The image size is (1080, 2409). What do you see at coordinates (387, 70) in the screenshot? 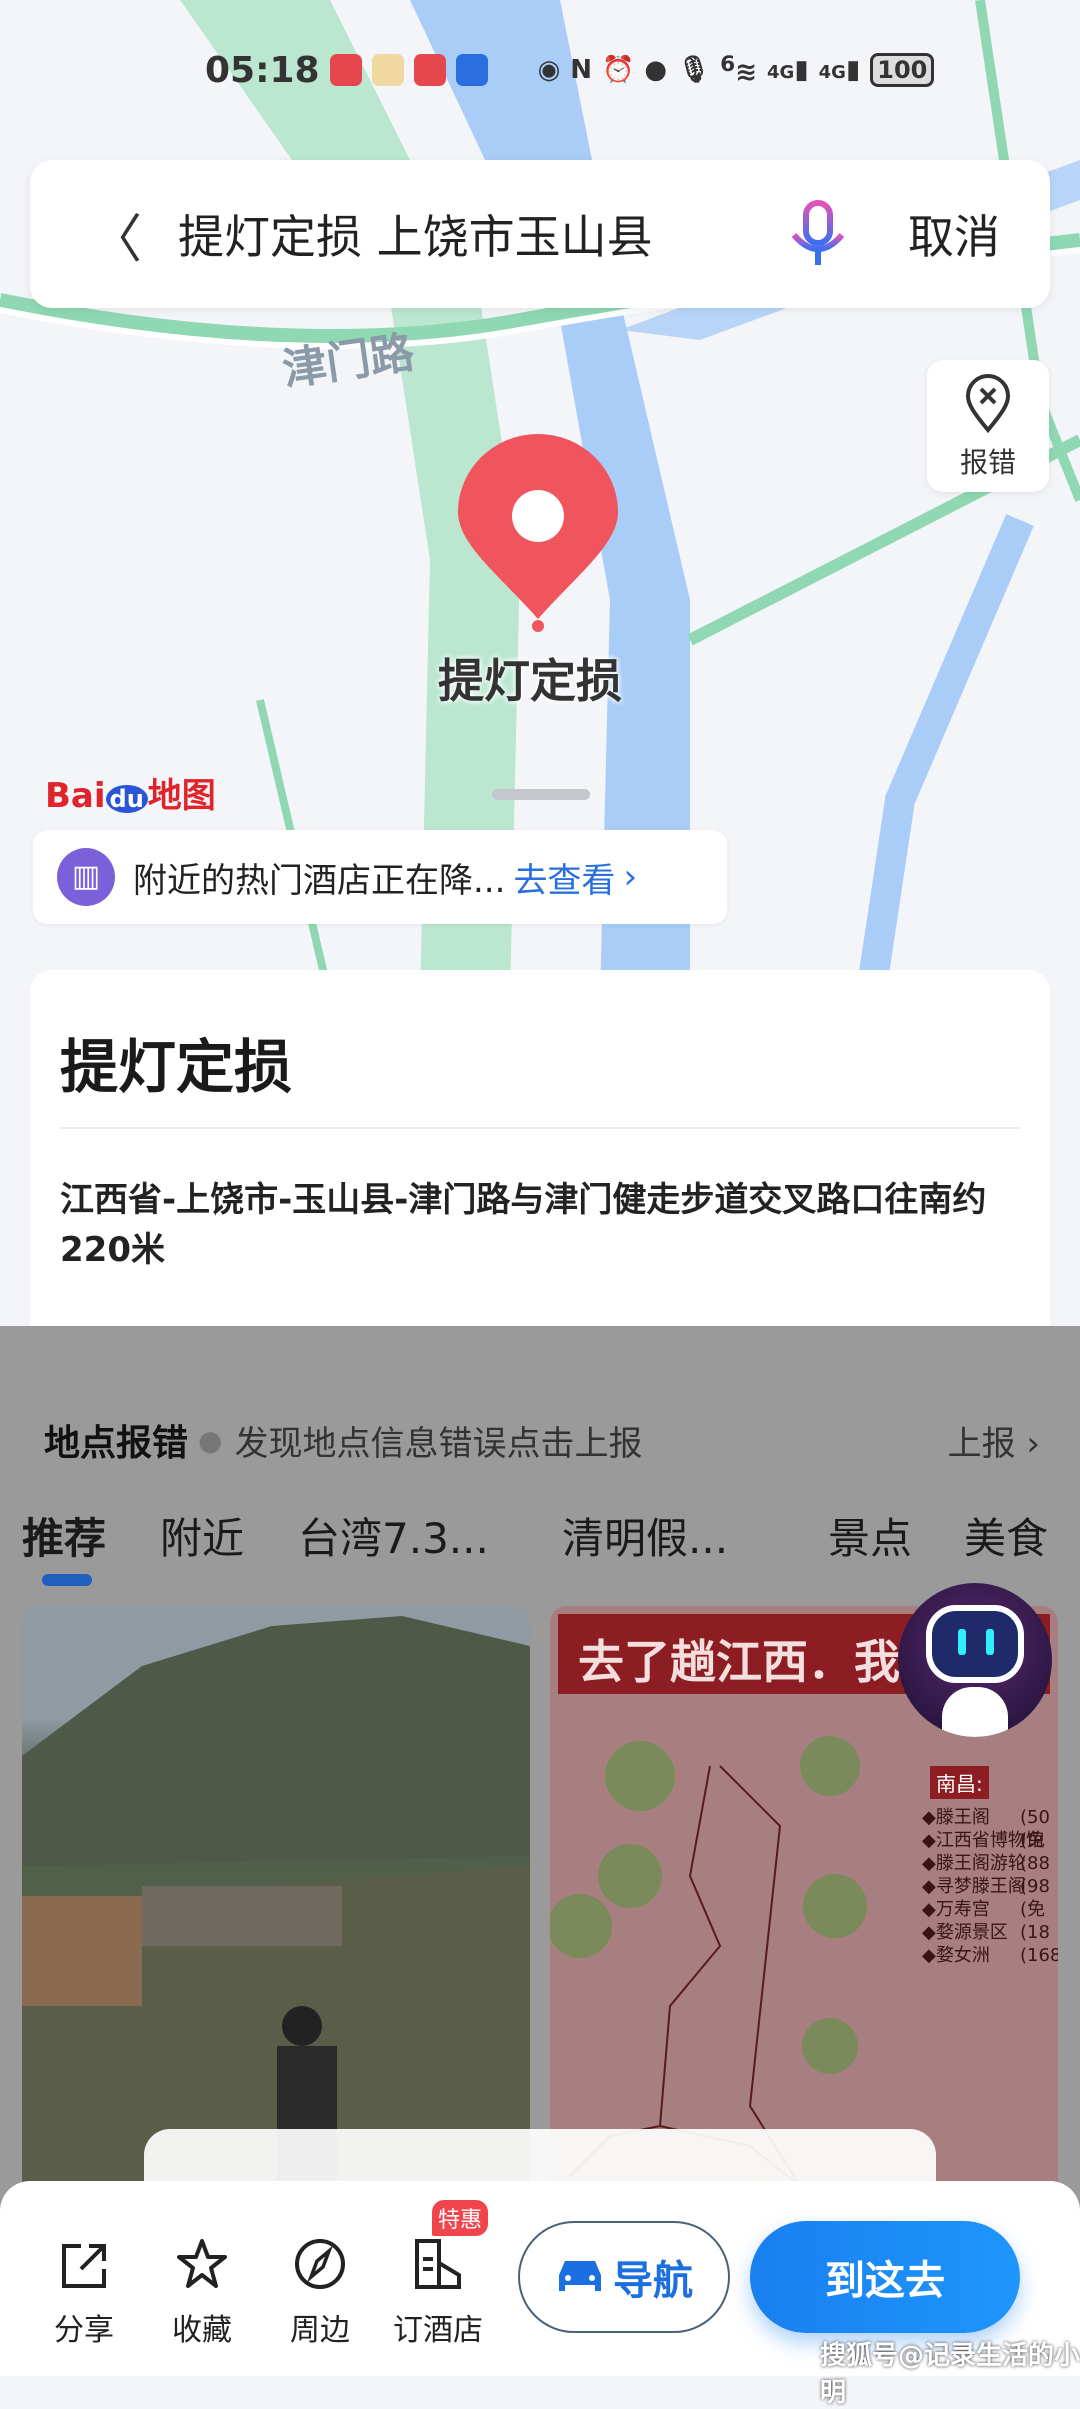
I see `emblem-app-icon` at bounding box center [387, 70].